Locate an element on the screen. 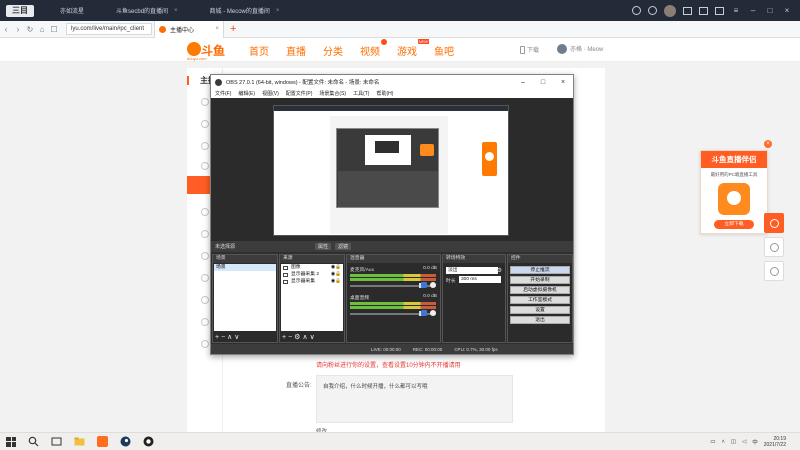  filters-button: 滤镜 is located at coordinates (343, 246).